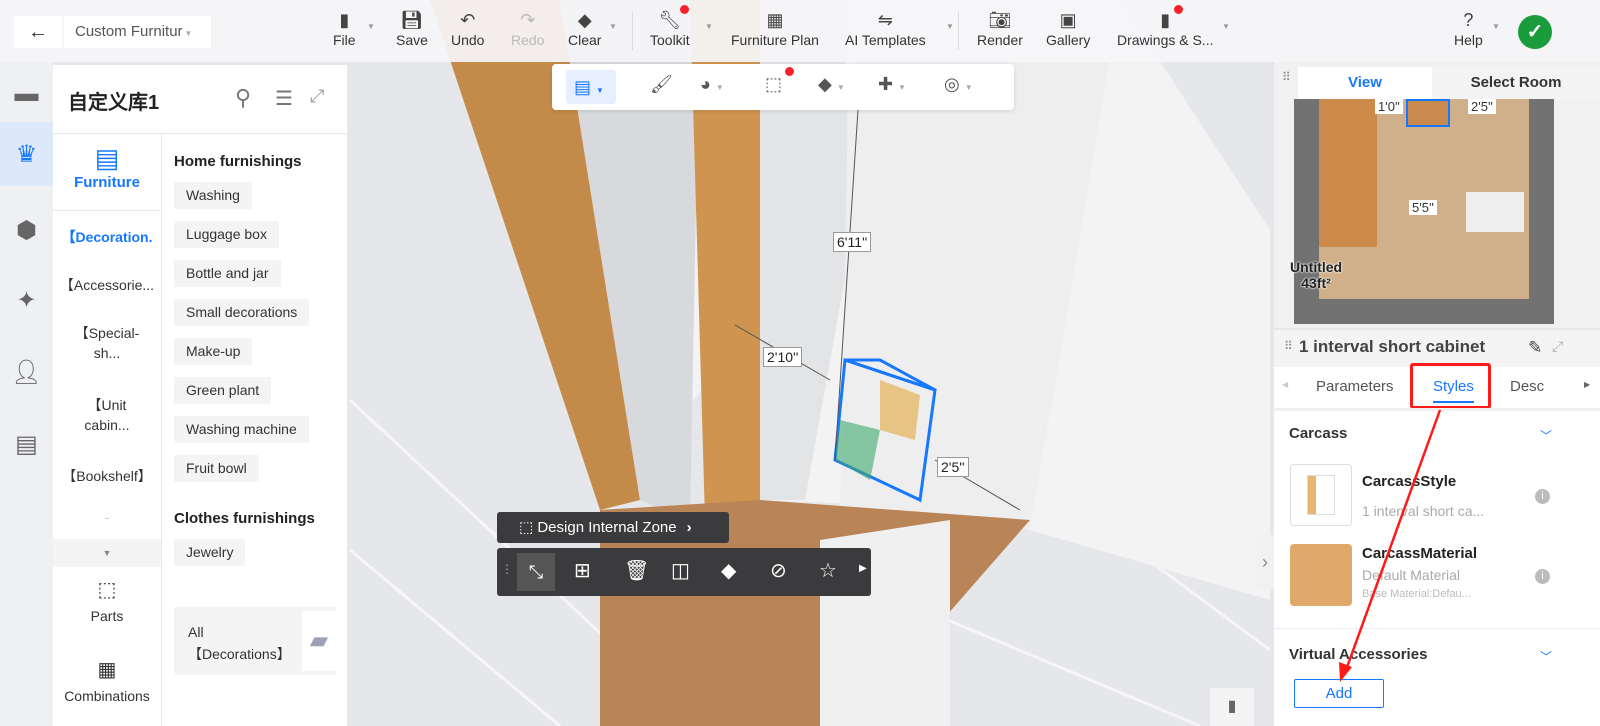  I want to click on save-button: 💾︎ Save, so click(412, 28).